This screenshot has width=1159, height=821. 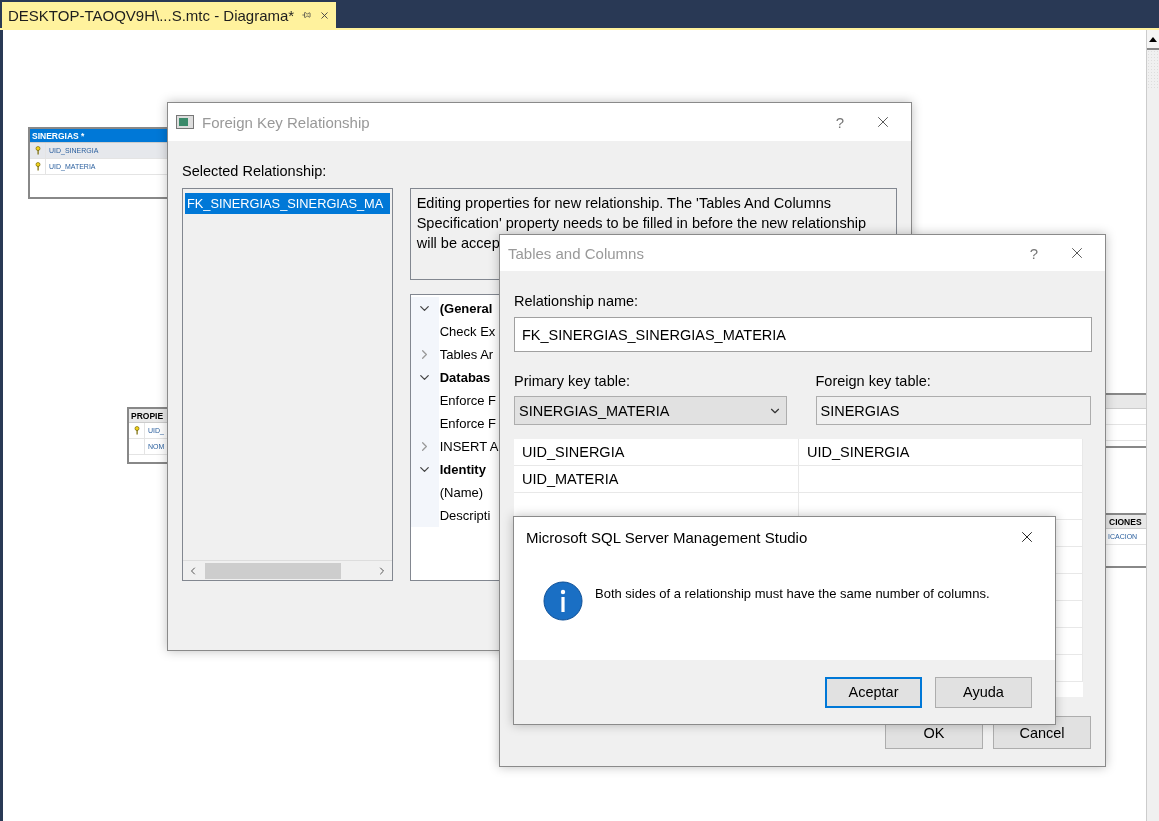 What do you see at coordinates (642, 223) in the screenshot?
I see `description-text: Specification' property needs to be filled in before the new relationship` at bounding box center [642, 223].